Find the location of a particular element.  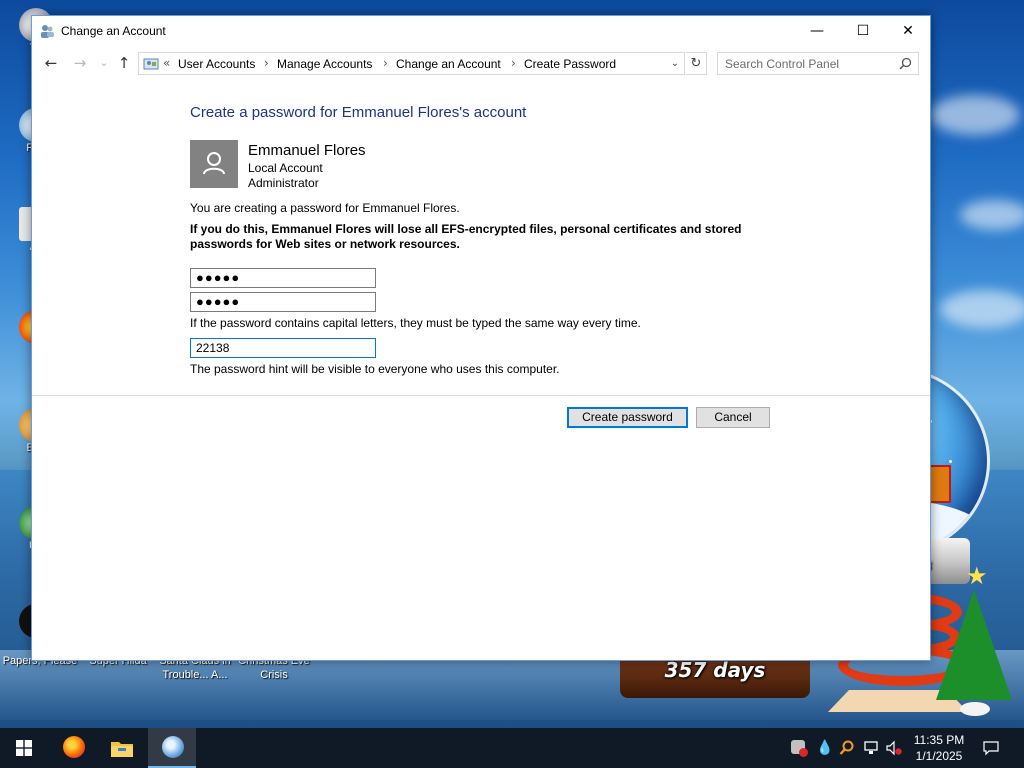

breadcrumb-create-password: Create Password is located at coordinates (570, 64).